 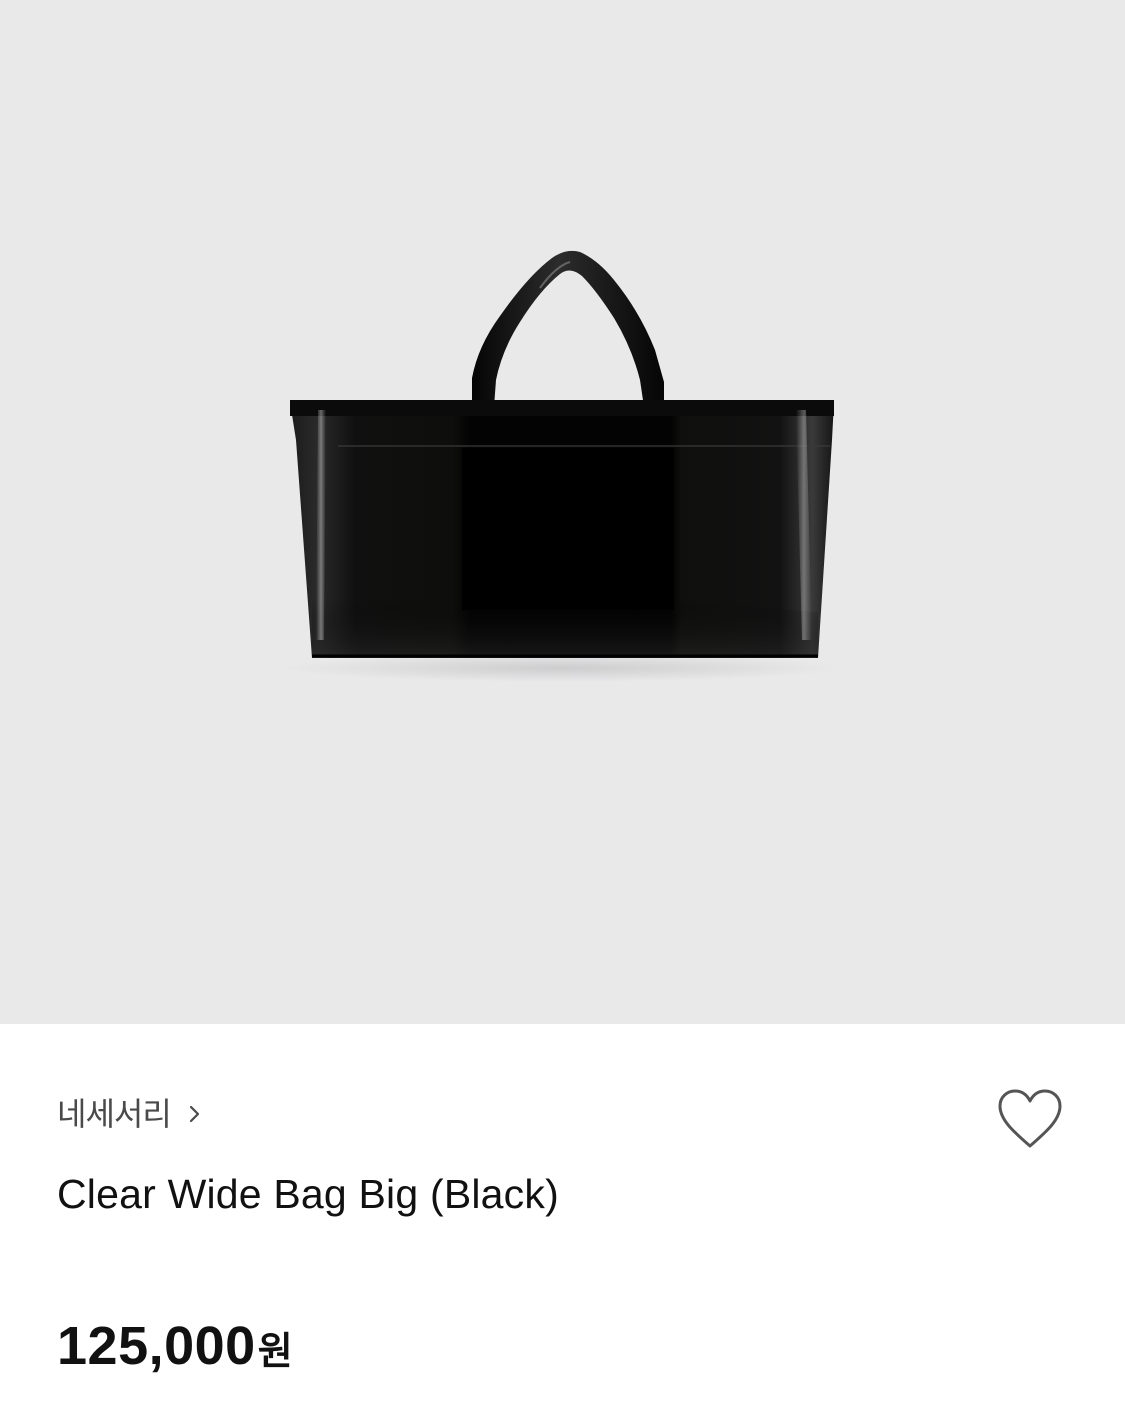 What do you see at coordinates (308, 1194) in the screenshot?
I see `product-title: Clear Wide Bag Big (Black)` at bounding box center [308, 1194].